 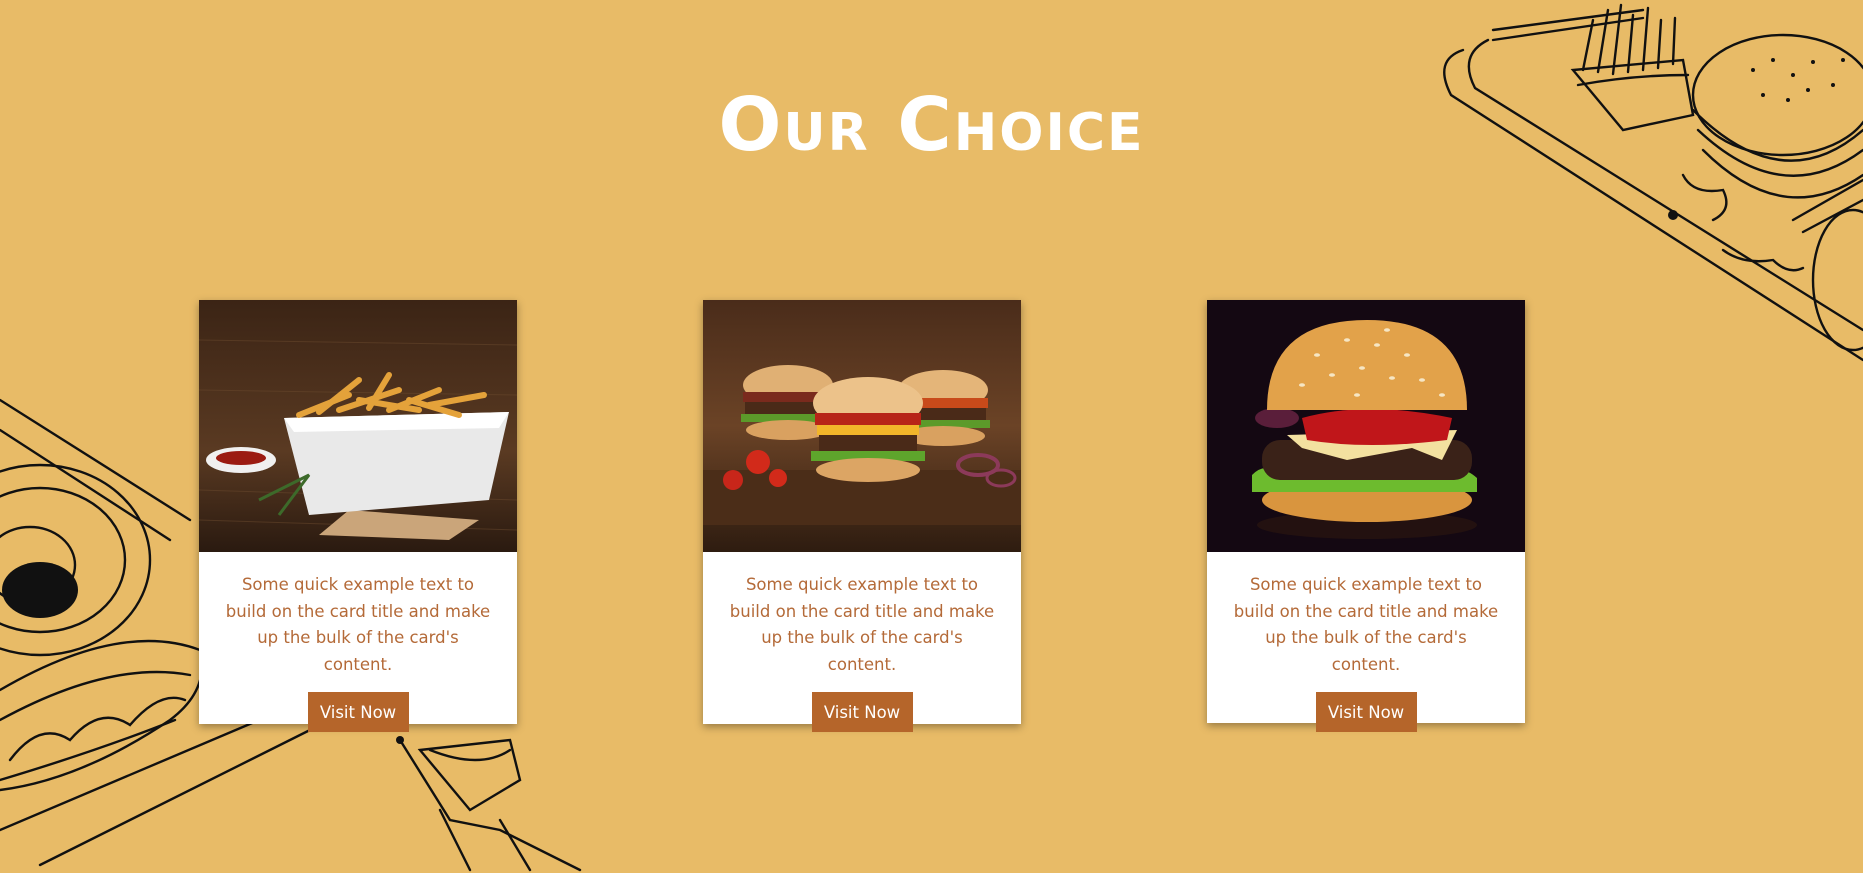 What do you see at coordinates (931, 124) in the screenshot?
I see `section-heading: Our Choice` at bounding box center [931, 124].